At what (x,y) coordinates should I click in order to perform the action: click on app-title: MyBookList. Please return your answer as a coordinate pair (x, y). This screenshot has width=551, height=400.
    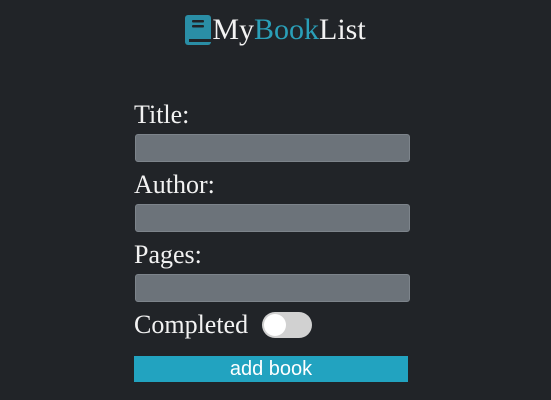
    Looking at the image, I should click on (289, 29).